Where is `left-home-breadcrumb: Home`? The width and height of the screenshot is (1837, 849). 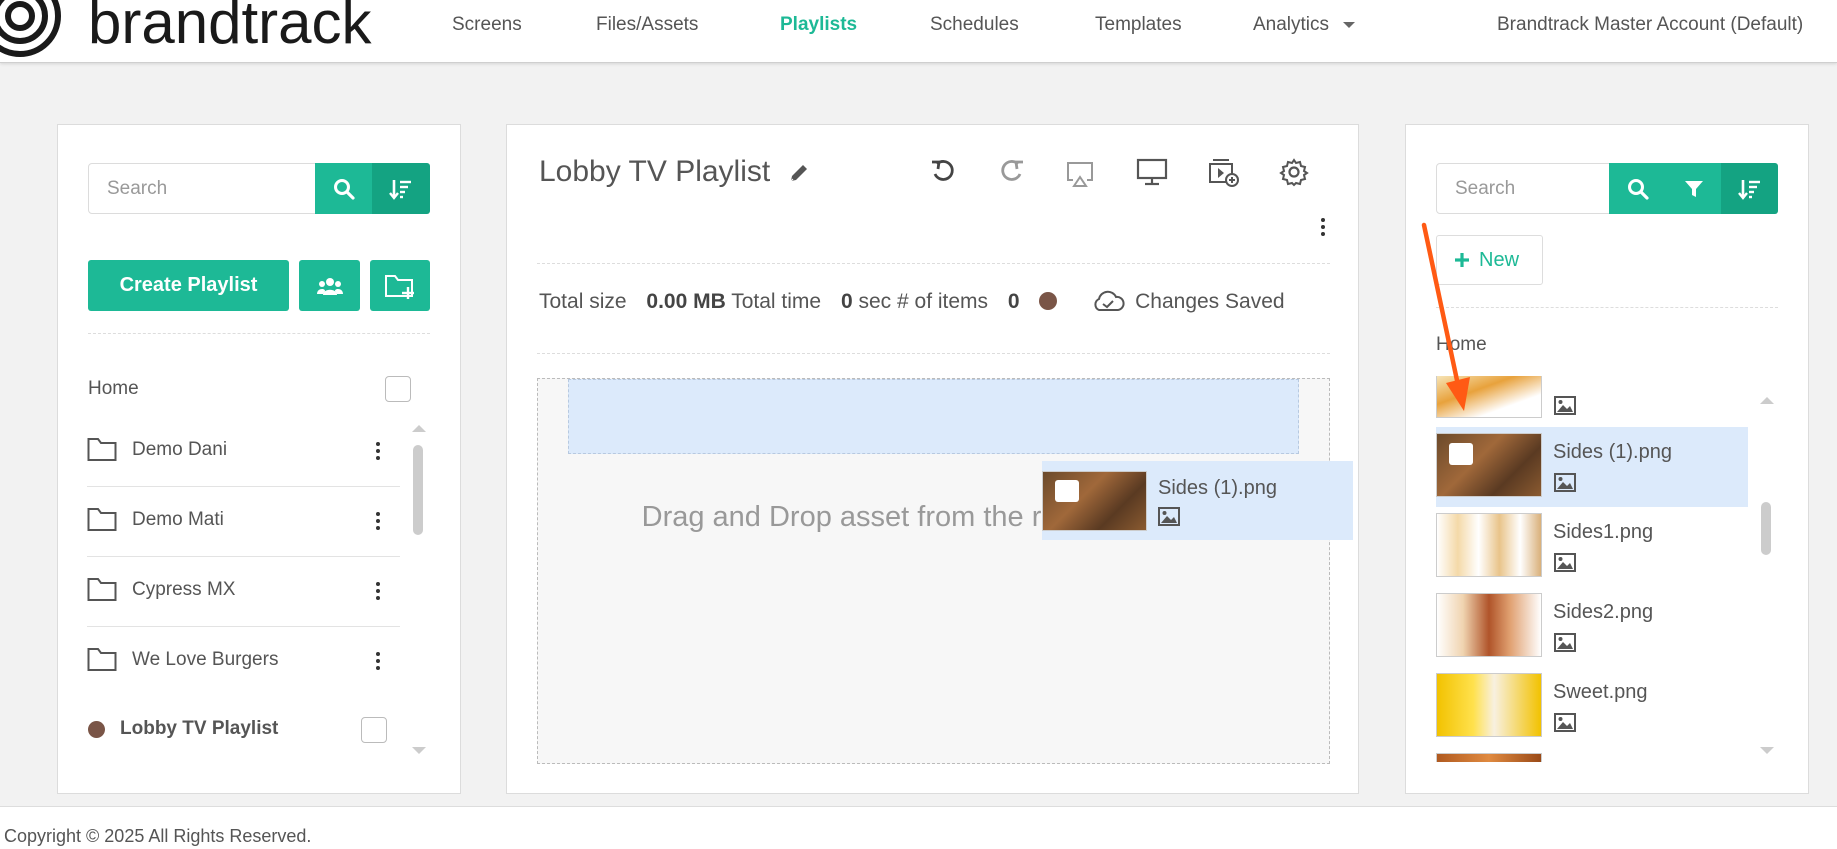 left-home-breadcrumb: Home is located at coordinates (113, 389).